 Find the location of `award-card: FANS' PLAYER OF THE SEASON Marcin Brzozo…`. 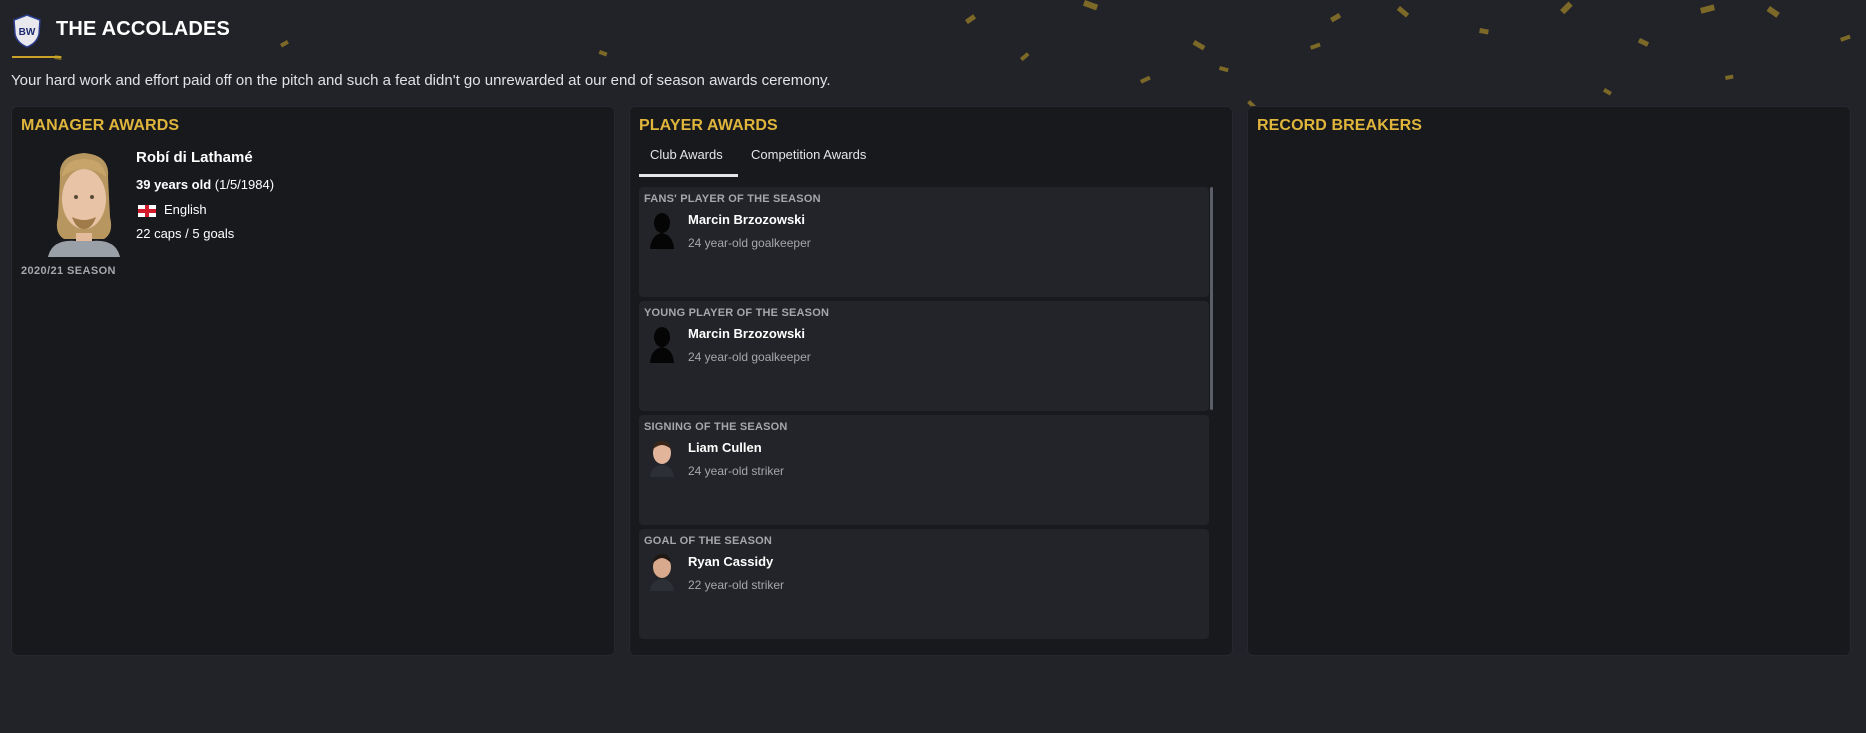

award-card: FANS' PLAYER OF THE SEASON Marcin Brzozo… is located at coordinates (924, 242).